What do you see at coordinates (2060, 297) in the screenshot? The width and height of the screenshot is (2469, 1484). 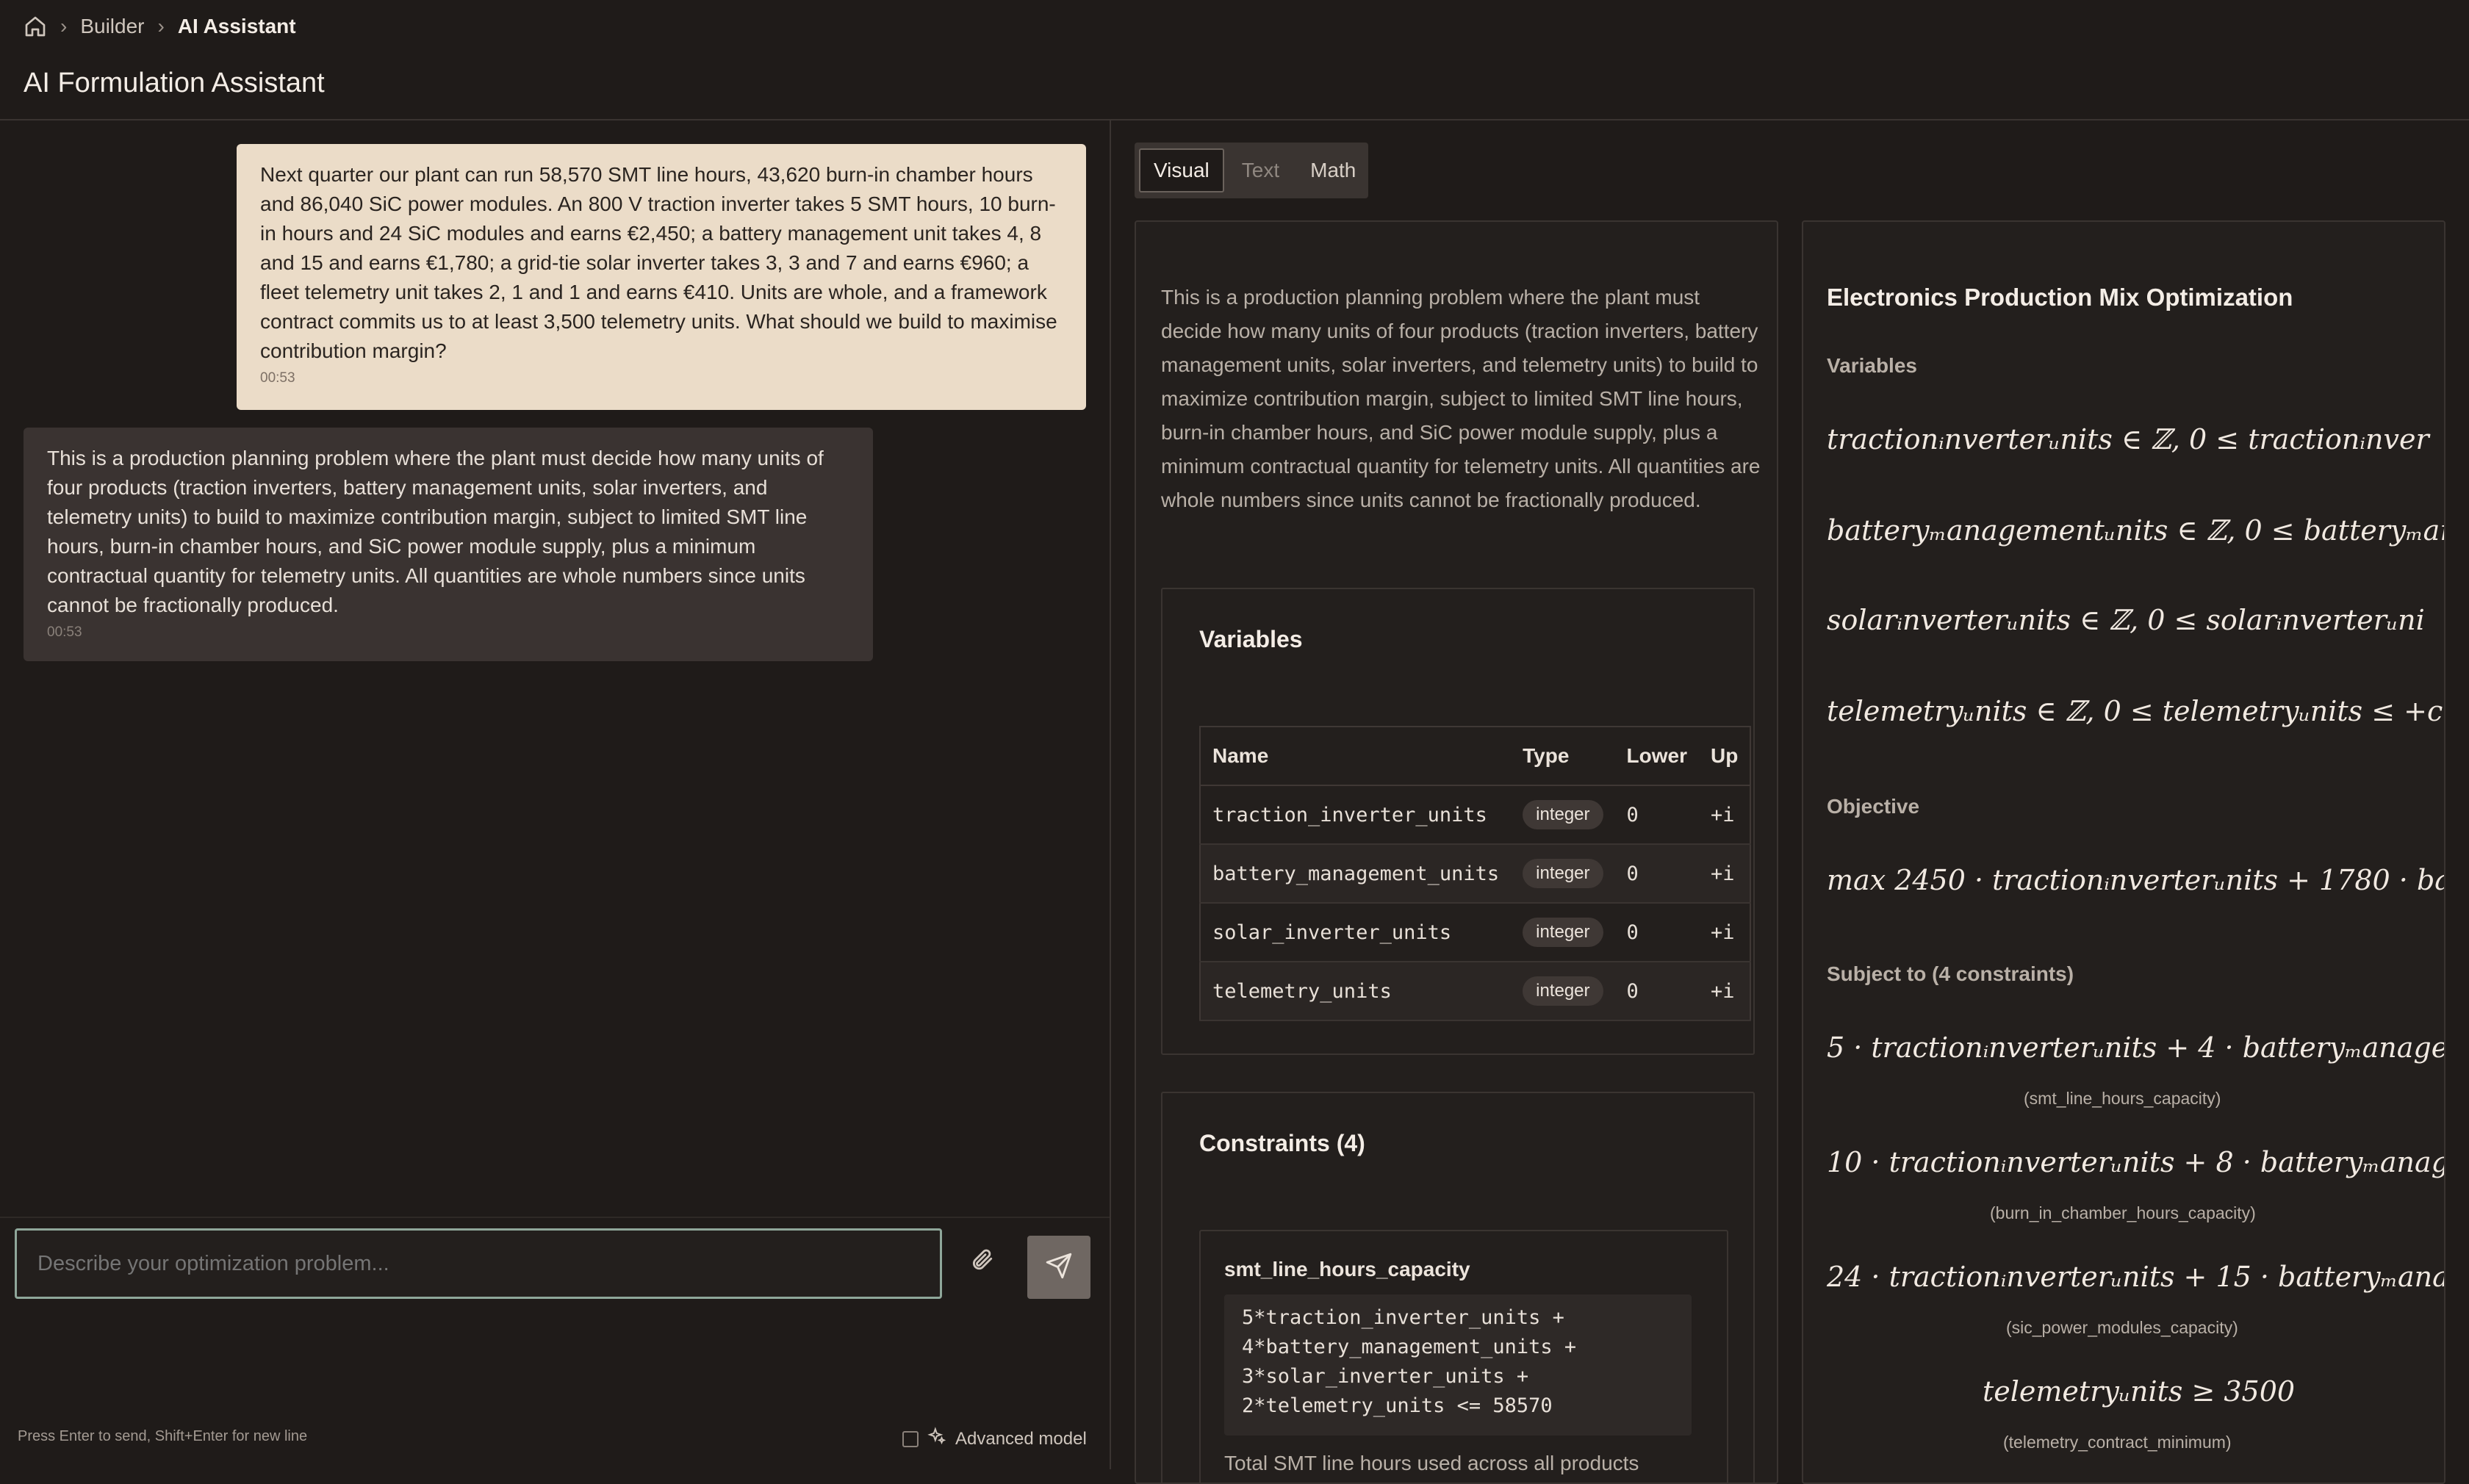 I see `math-title: Electronics Production Mix Optimization` at bounding box center [2060, 297].